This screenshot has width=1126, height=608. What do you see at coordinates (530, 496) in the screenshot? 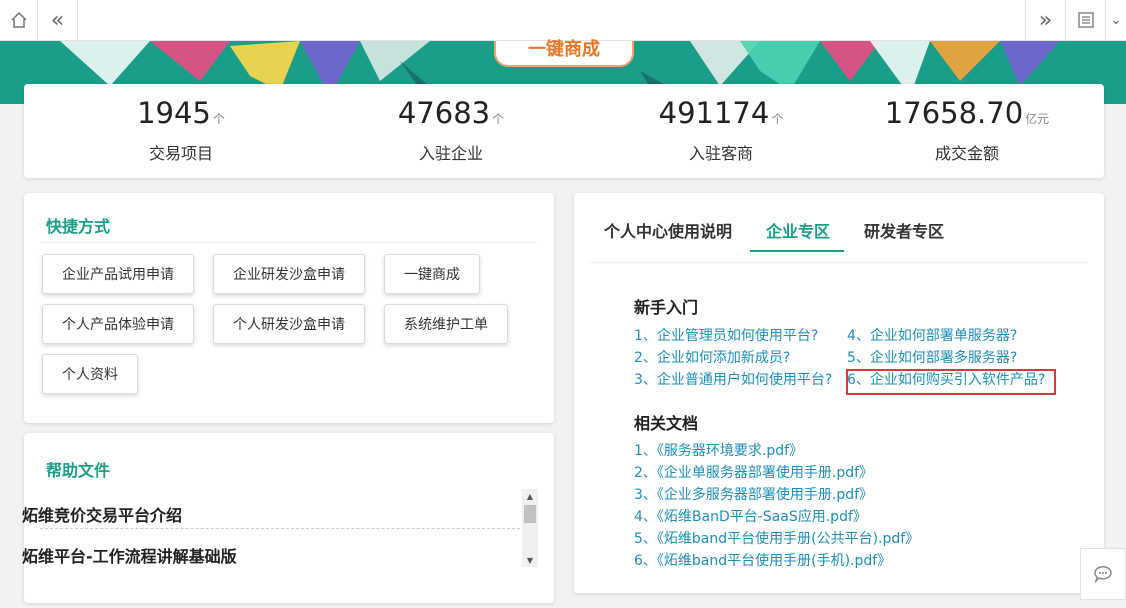
I see `scroll-up-icon: ▲` at bounding box center [530, 496].